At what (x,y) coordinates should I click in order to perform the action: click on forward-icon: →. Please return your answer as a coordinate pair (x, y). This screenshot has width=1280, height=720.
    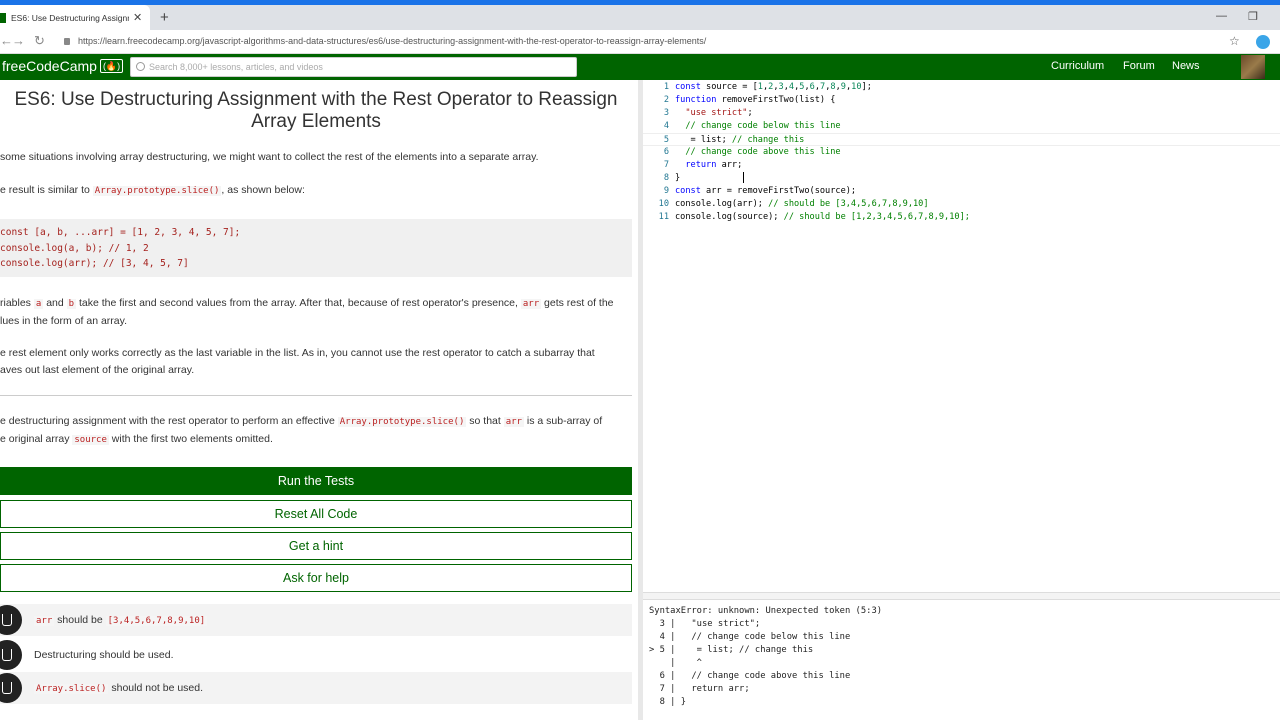
    Looking at the image, I should click on (18, 40).